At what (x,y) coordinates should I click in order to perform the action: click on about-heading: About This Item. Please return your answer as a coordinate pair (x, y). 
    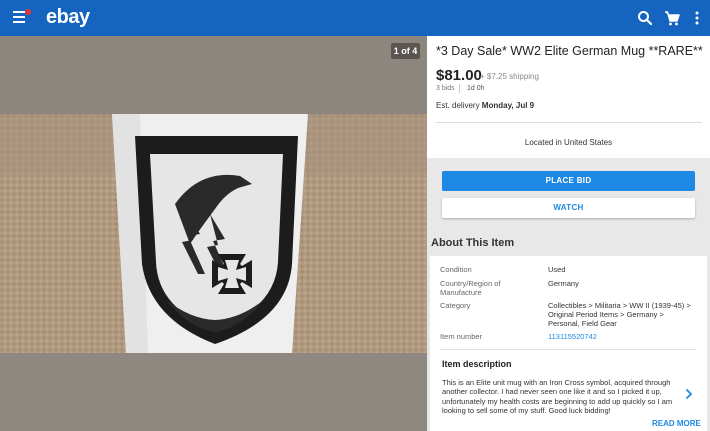
    Looking at the image, I should click on (473, 243).